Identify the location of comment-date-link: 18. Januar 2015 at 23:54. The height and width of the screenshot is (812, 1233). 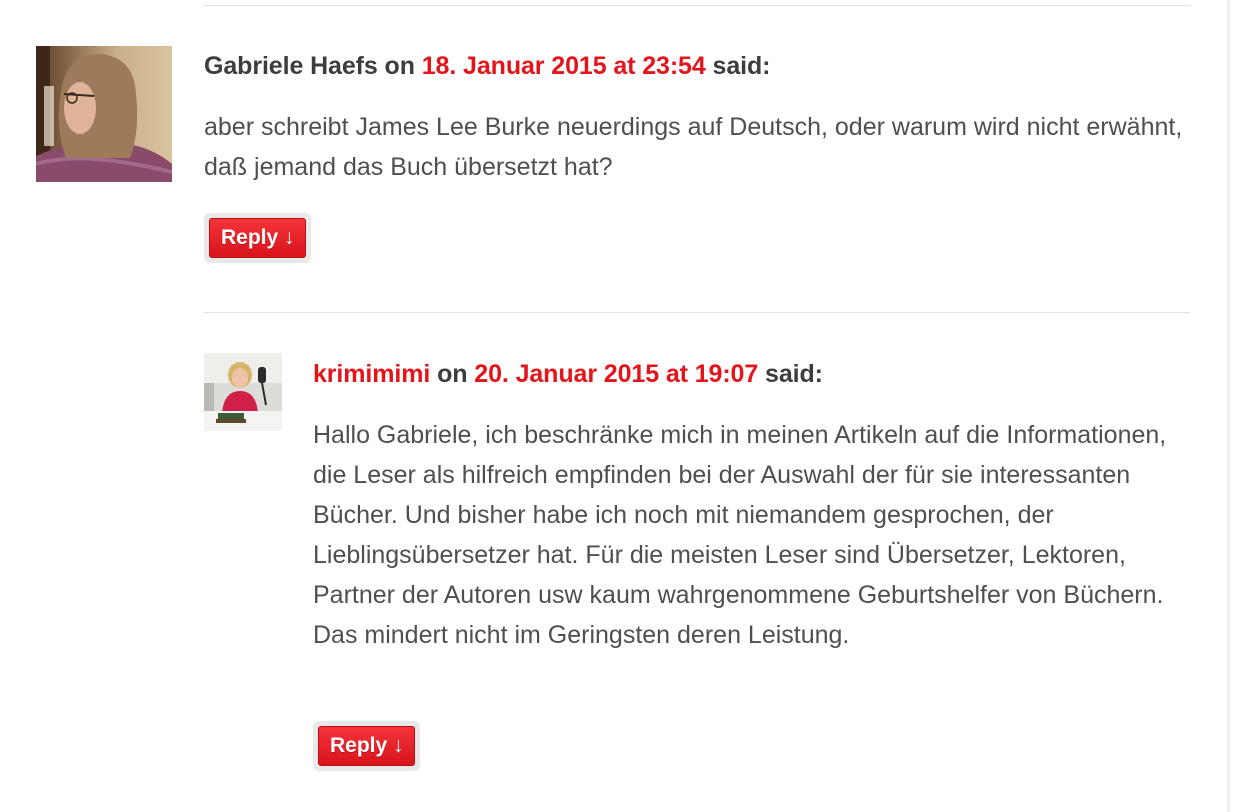
(564, 66).